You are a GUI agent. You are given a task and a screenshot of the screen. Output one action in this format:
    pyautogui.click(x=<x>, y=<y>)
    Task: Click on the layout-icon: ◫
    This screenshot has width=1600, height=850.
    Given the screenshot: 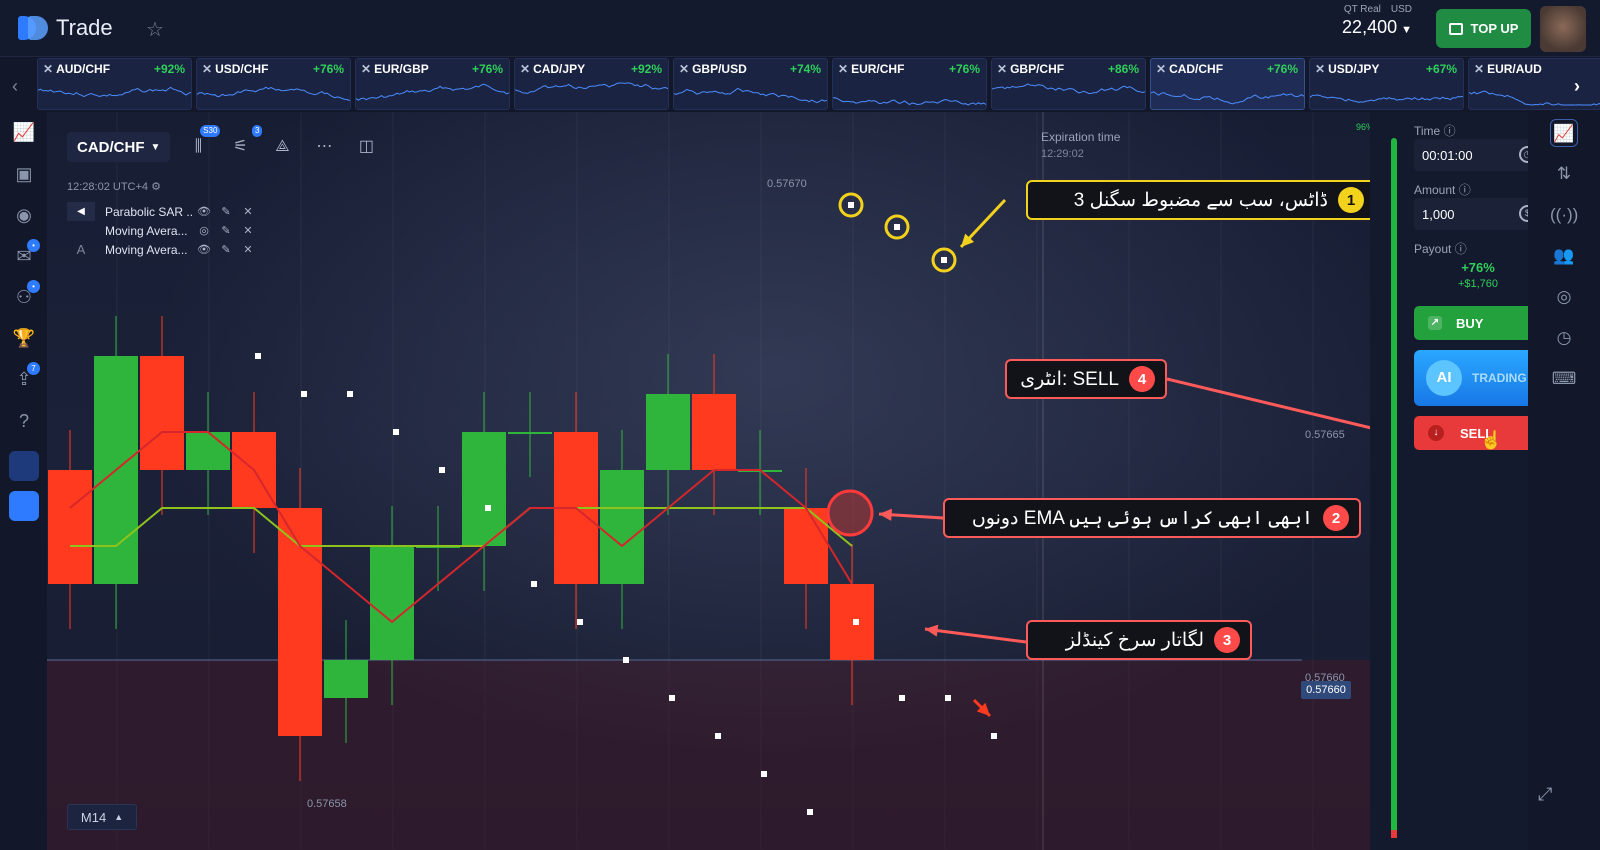 What is the action you would take?
    pyautogui.click(x=366, y=147)
    